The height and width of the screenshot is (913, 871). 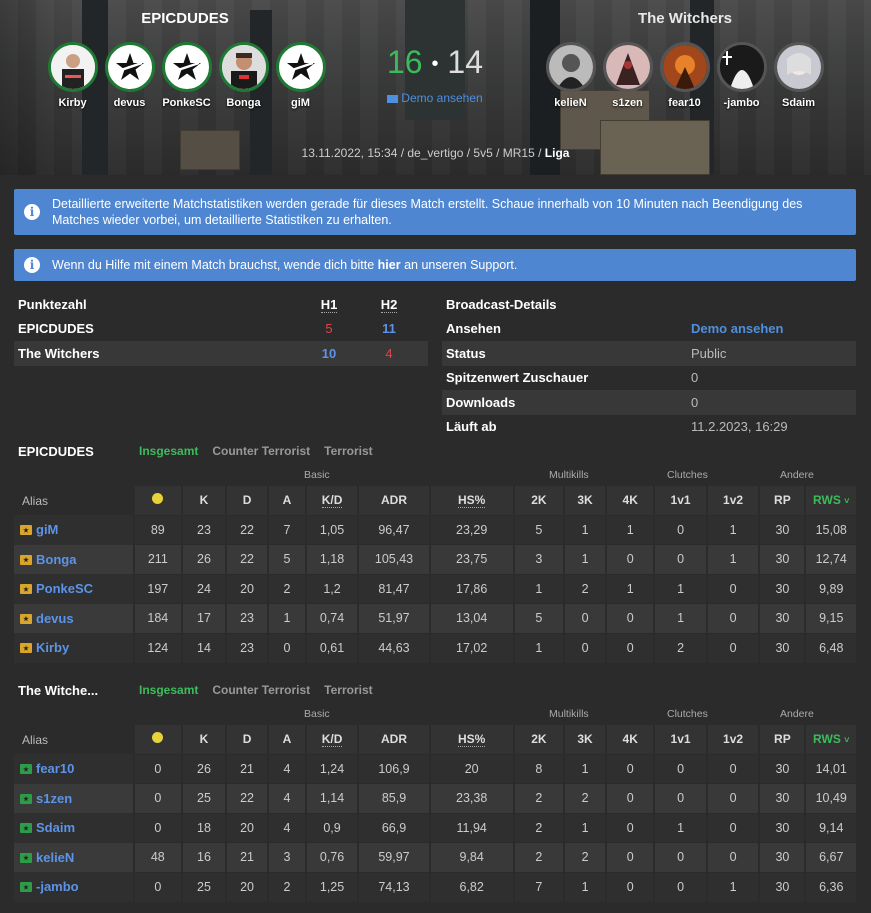 I want to click on player-card: s1zen, so click(x=627, y=75).